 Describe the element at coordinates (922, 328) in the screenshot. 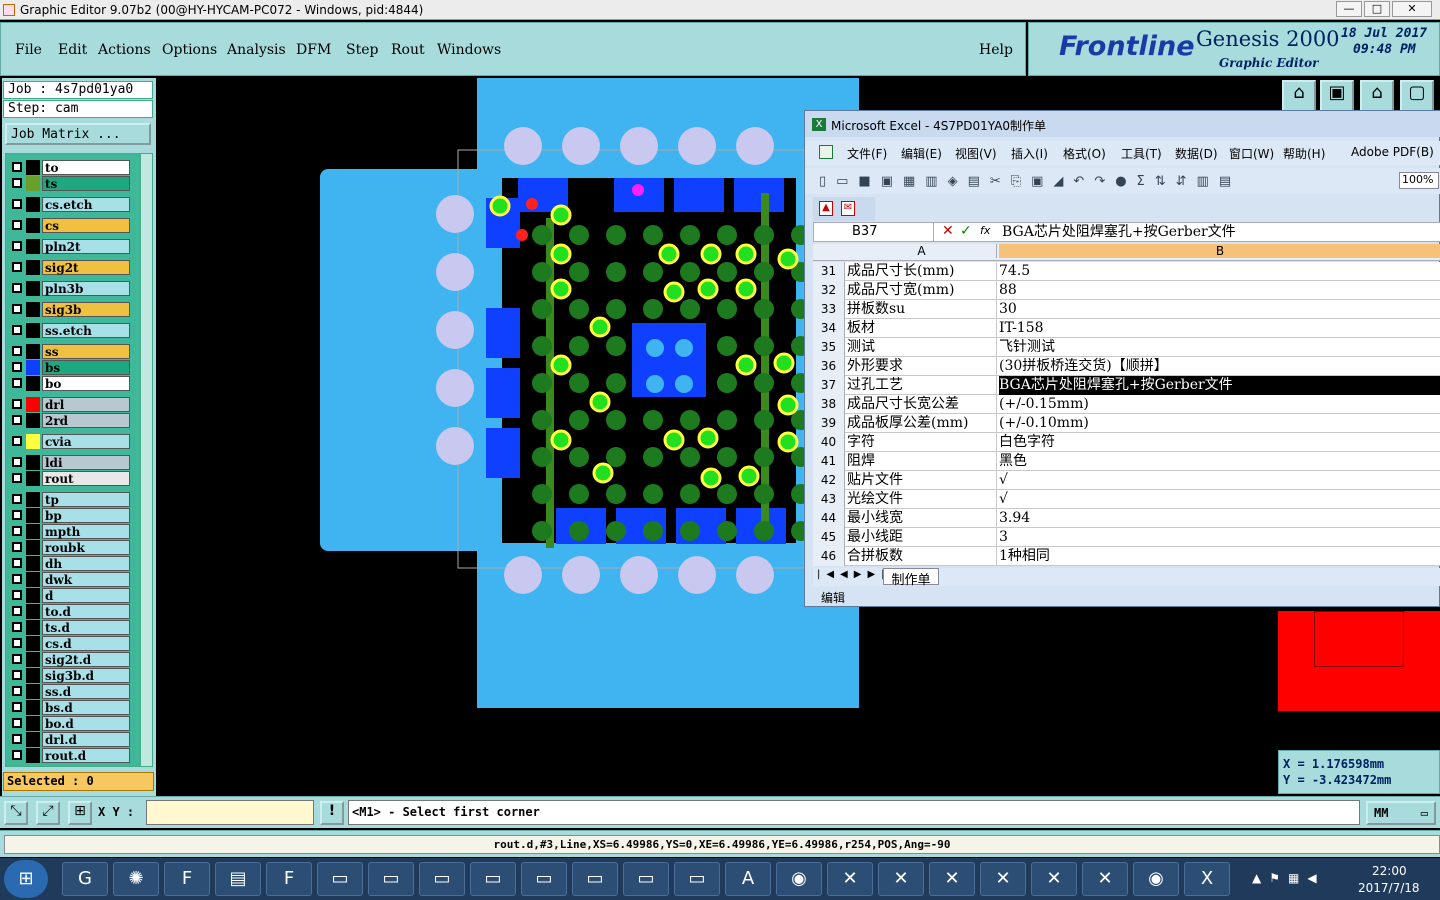

I see `cell-a: 板材` at that location.